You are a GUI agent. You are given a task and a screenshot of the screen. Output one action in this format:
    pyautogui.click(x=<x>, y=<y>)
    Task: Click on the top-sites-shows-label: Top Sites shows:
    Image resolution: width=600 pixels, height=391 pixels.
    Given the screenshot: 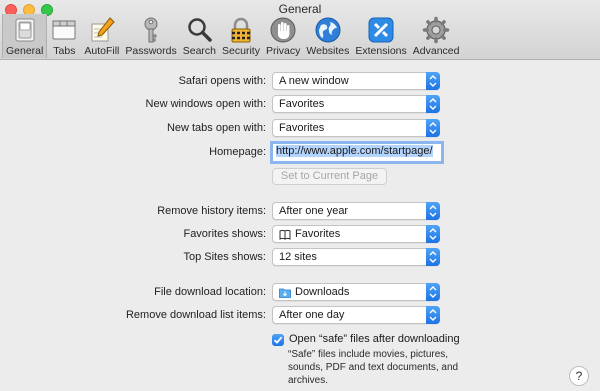 What is the action you would take?
    pyautogui.click(x=224, y=257)
    